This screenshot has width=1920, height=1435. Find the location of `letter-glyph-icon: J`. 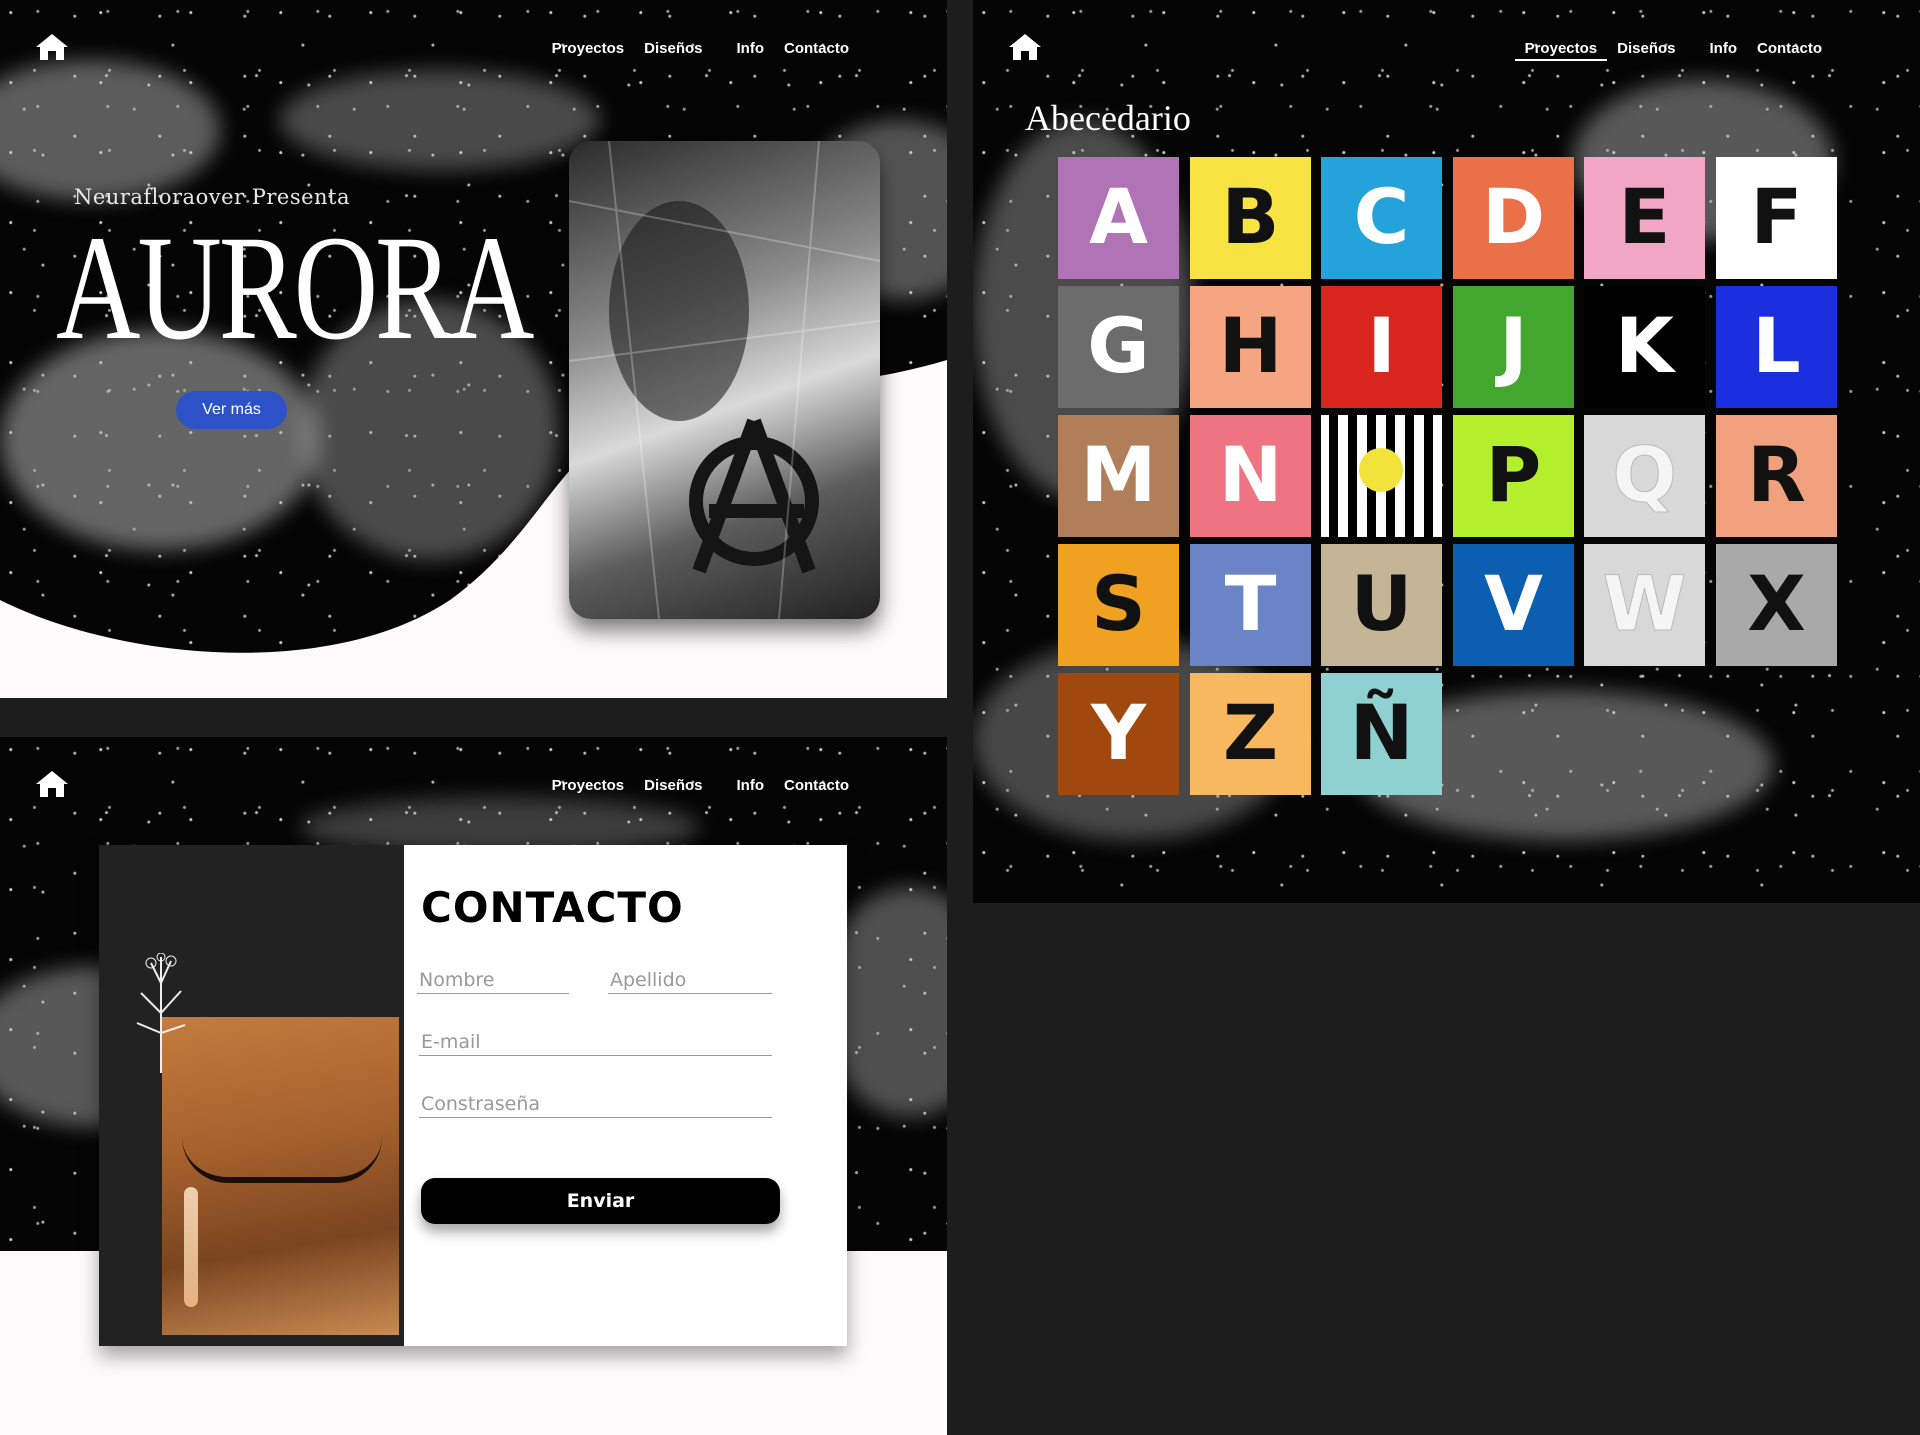

letter-glyph-icon: J is located at coordinates (1510, 345).